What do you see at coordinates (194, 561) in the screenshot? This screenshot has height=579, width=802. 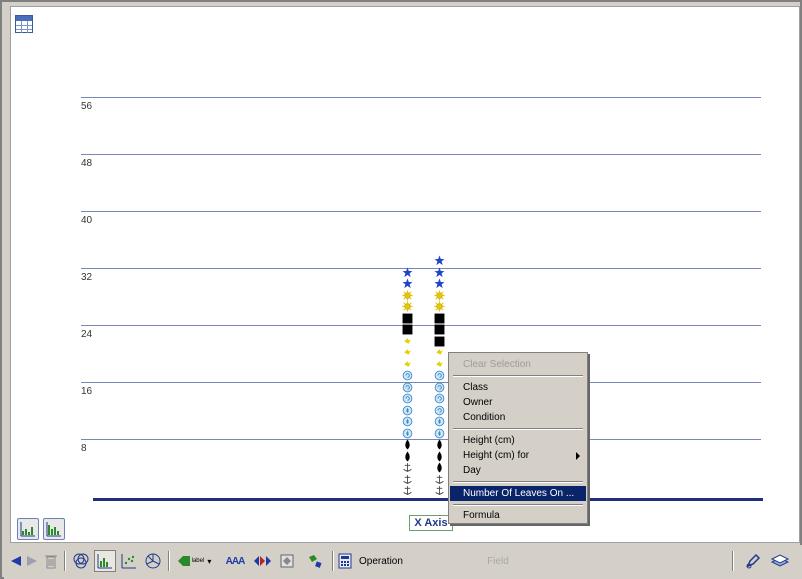 I see `label-button: label ▾` at bounding box center [194, 561].